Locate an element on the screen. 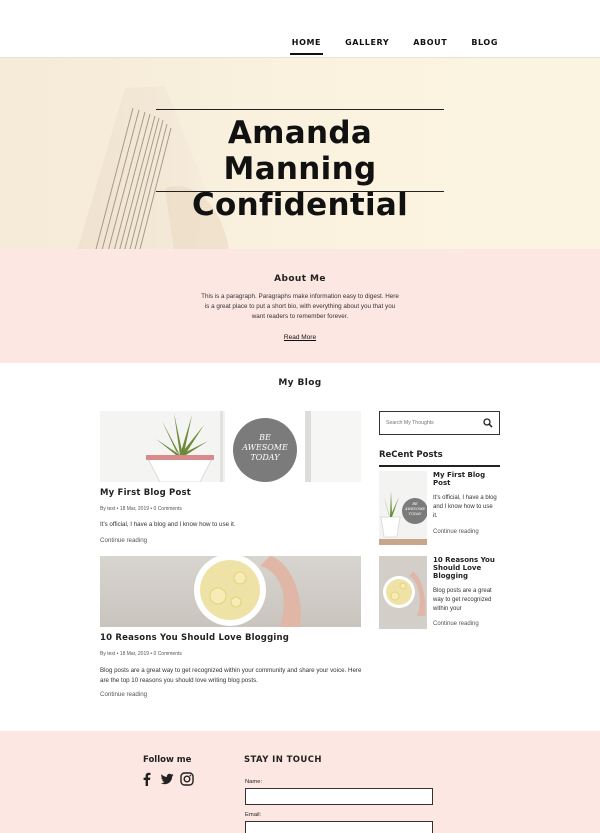 The height and width of the screenshot is (833, 600). title-rule-top is located at coordinates (300, 109).